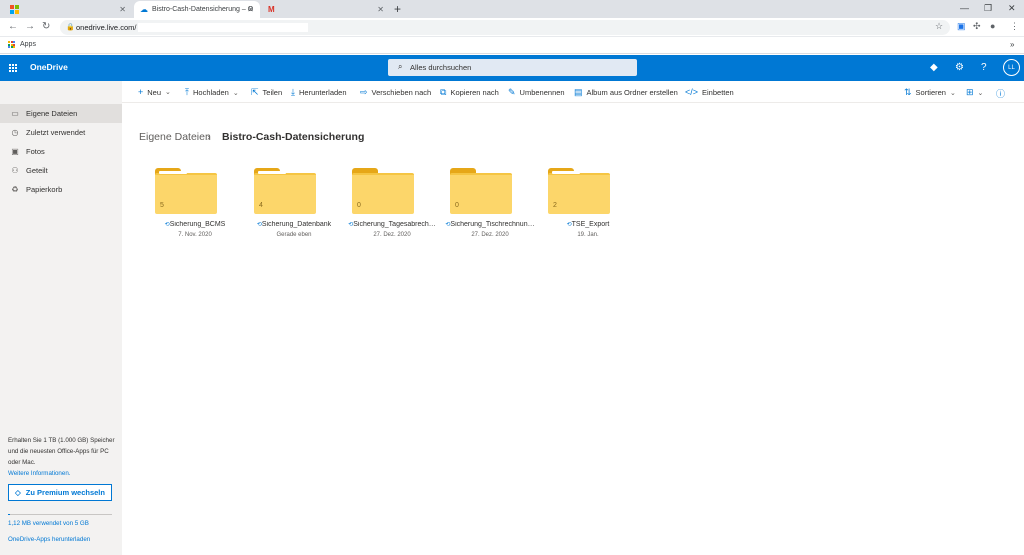 The width and height of the screenshot is (1024, 555). I want to click on puzzle-icon: ✣, so click(977, 26).